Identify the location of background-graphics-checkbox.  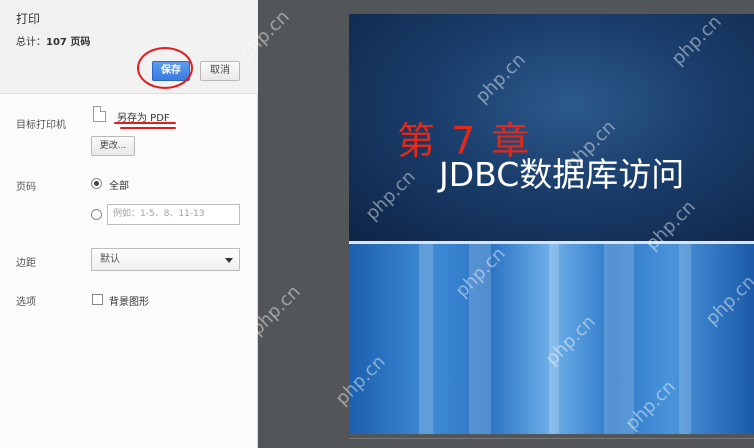
(97, 299).